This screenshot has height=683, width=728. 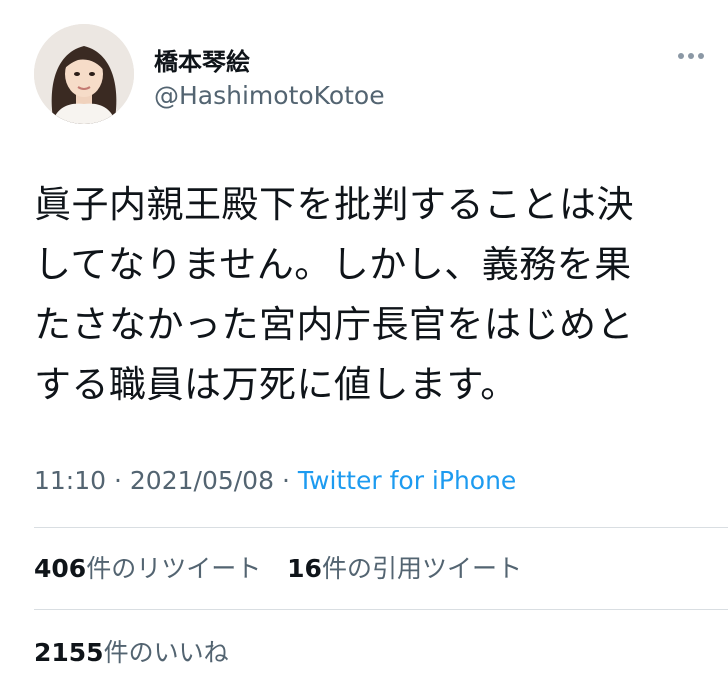 I want to click on avatar-image, so click(x=84, y=74).